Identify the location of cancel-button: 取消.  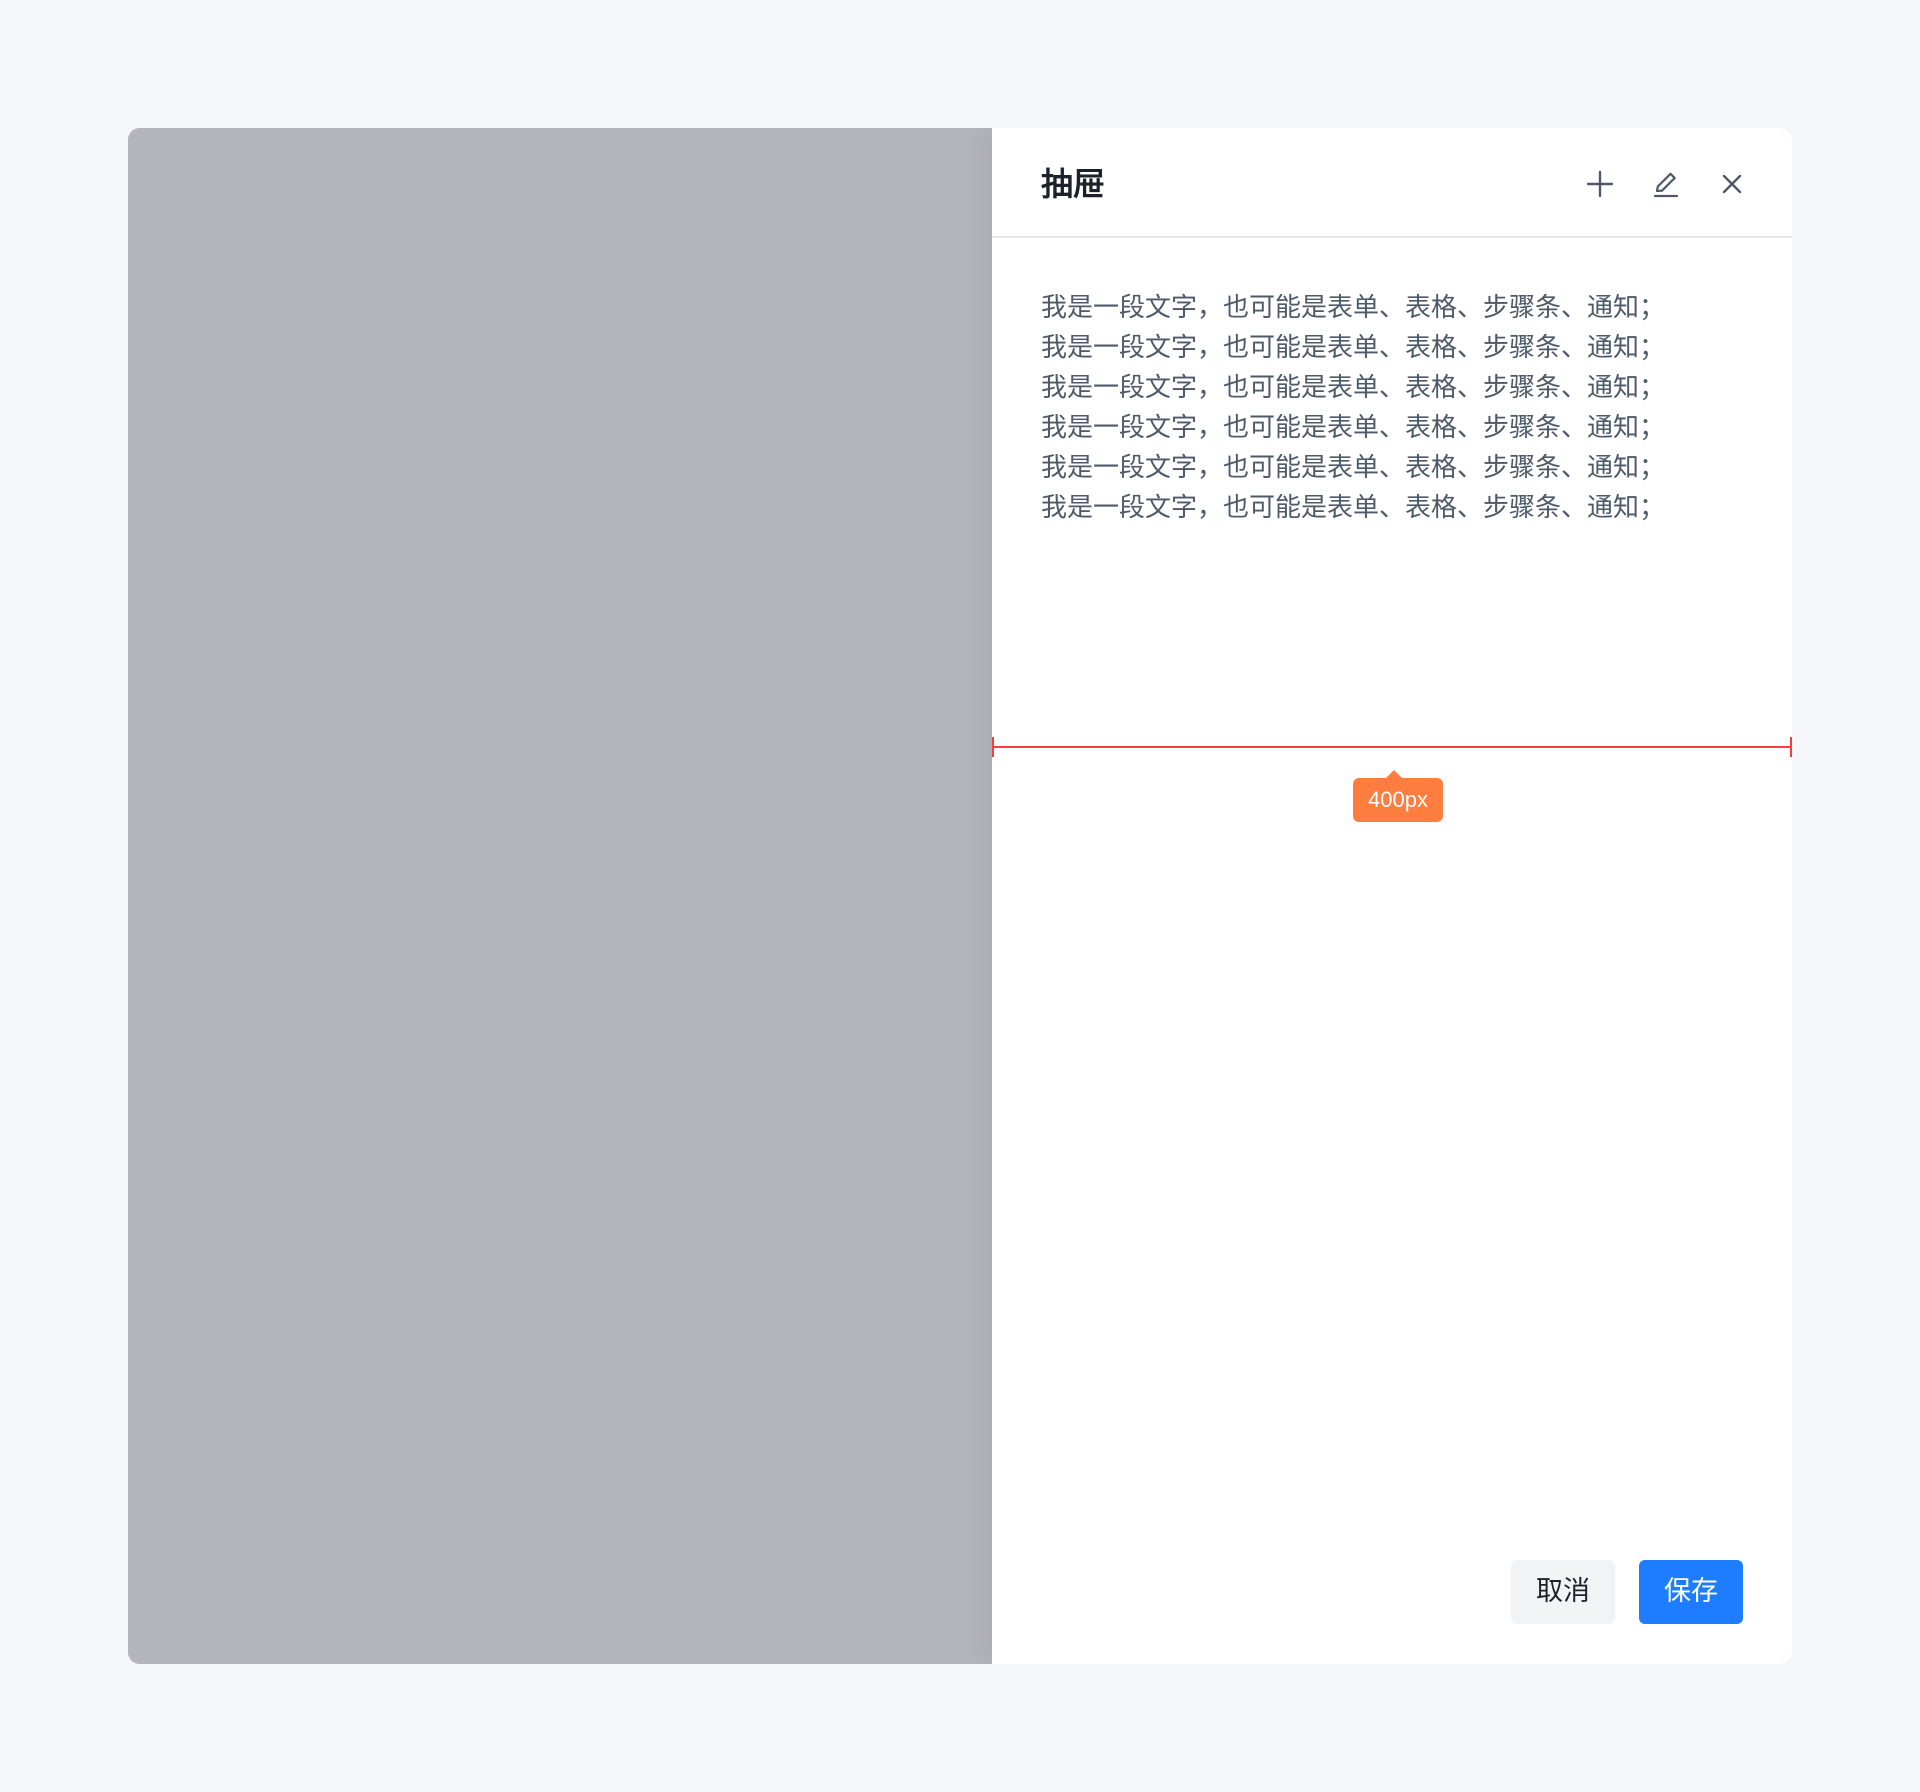
(1563, 1592).